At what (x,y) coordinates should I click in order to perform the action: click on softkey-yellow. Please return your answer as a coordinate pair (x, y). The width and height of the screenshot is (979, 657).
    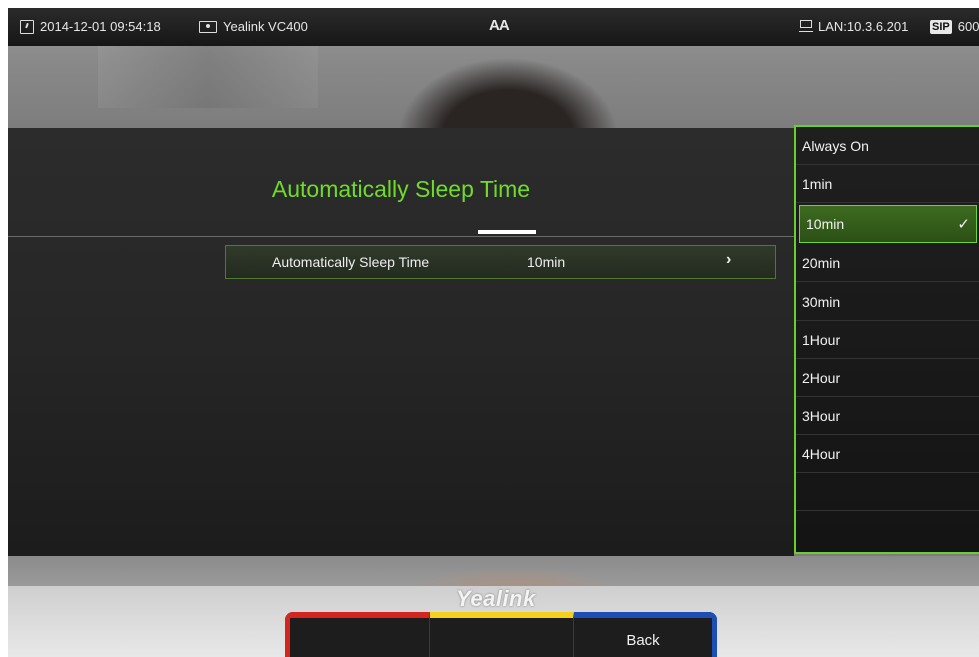
    Looking at the image, I should click on (502, 634).